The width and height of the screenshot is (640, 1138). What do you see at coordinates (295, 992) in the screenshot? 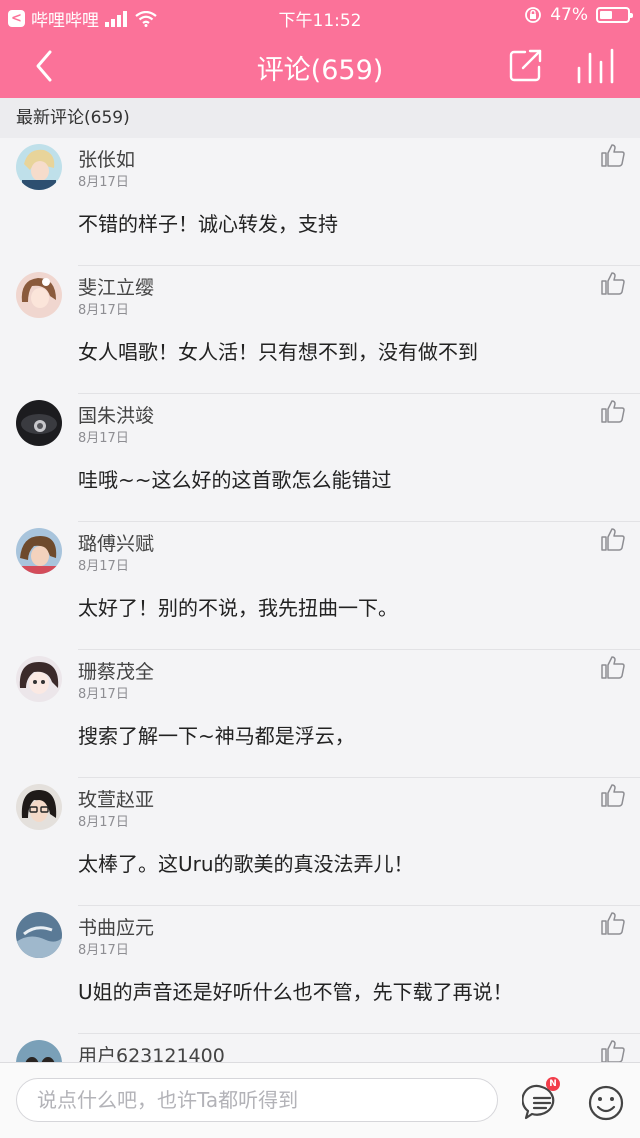
I see `comment-text: U姐的声音还是好听什么也不管，先下载了再说！` at bounding box center [295, 992].